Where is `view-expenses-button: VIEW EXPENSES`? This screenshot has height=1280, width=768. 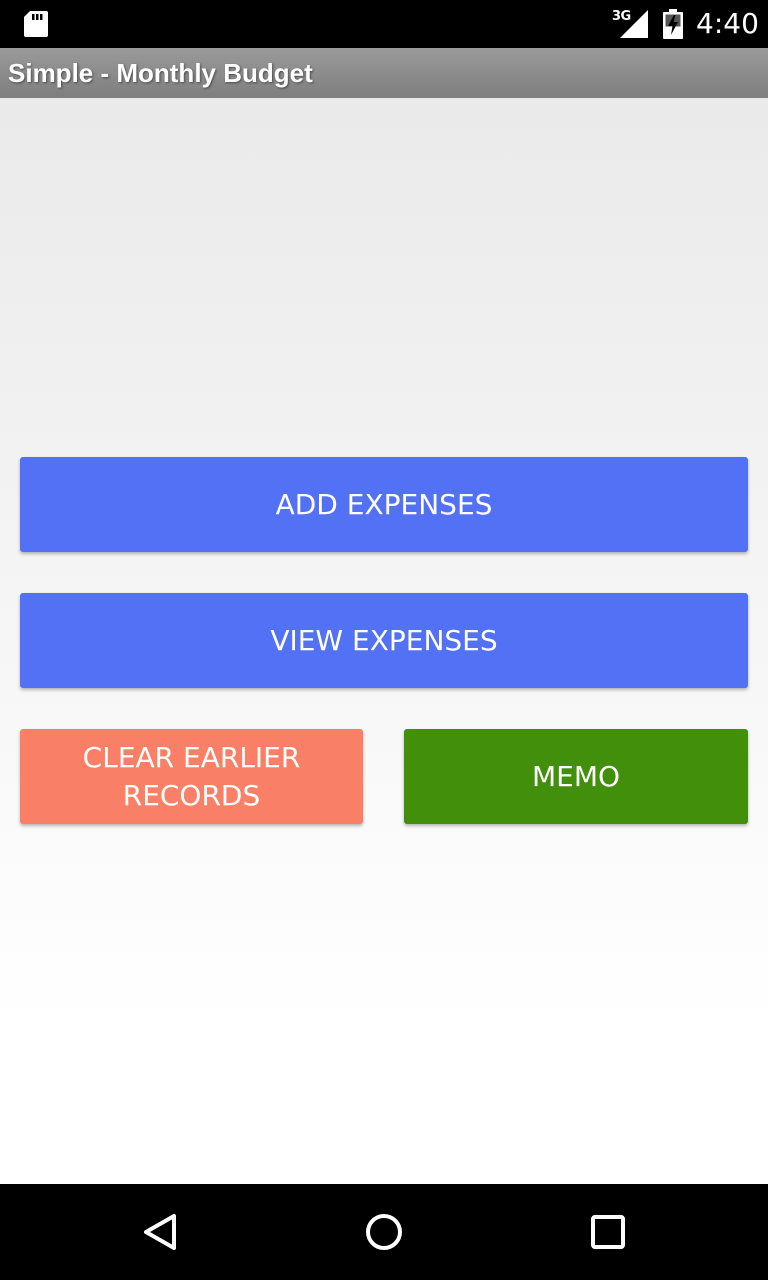
view-expenses-button: VIEW EXPENSES is located at coordinates (384, 640).